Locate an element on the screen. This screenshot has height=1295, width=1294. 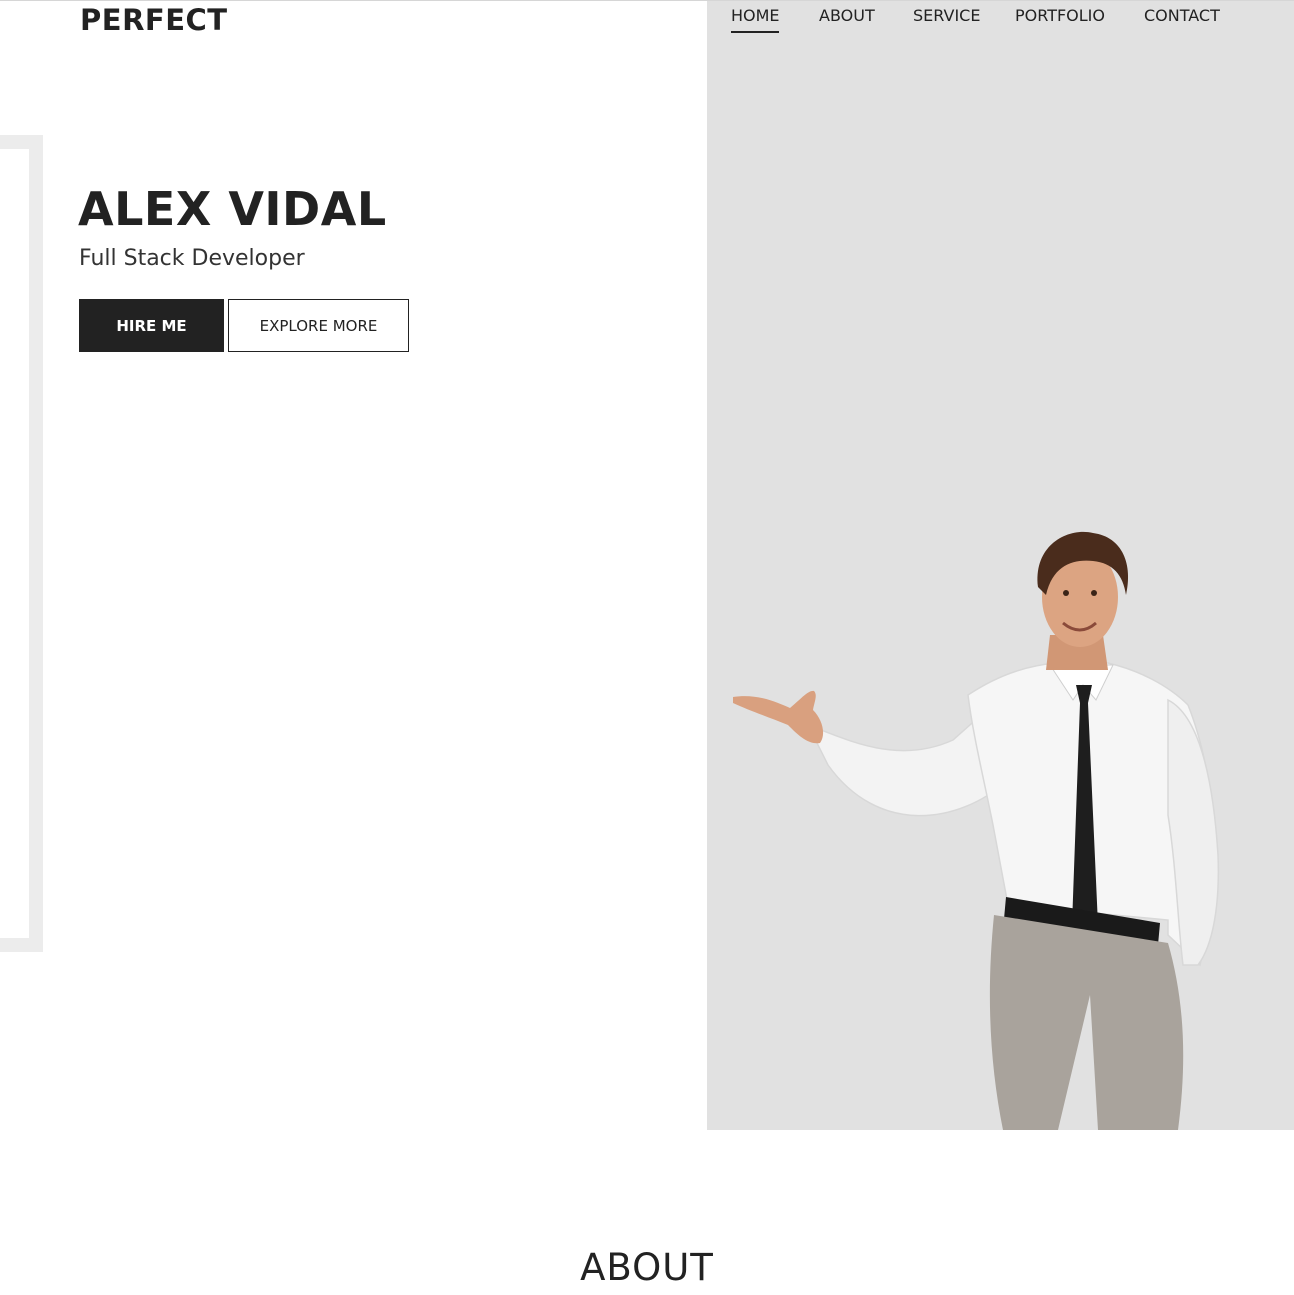
hero-name: ALEX VIDAL is located at coordinates (232, 209).